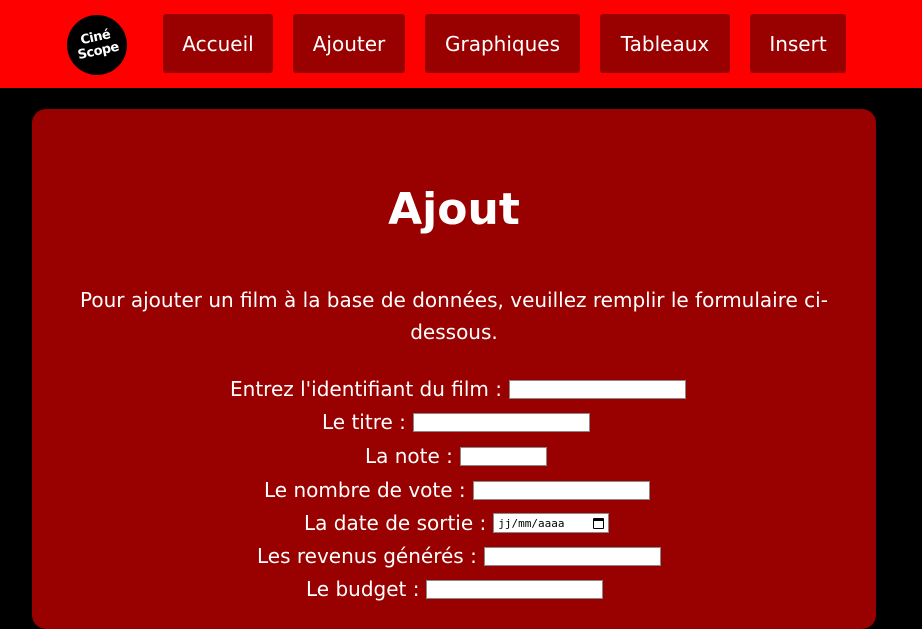  Describe the element at coordinates (454, 209) in the screenshot. I see `page-title: Ajout` at that location.